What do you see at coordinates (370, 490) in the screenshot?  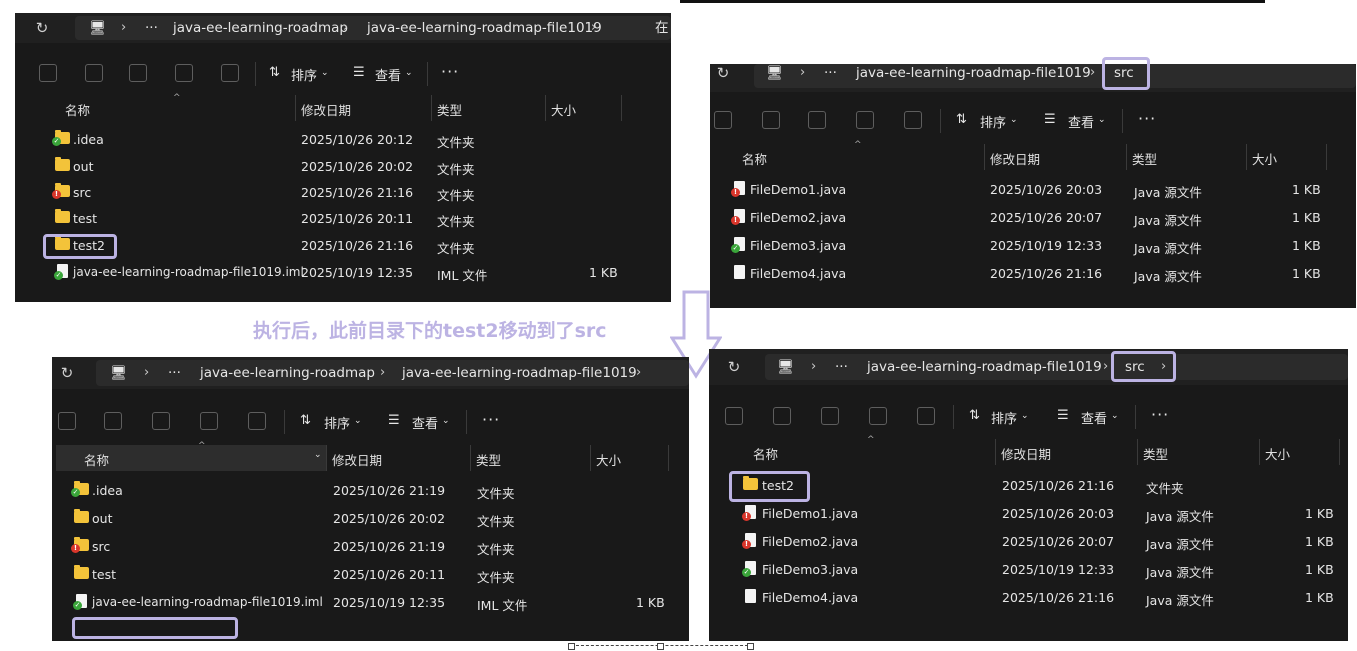 I see `list-item: .idea 2025/10/26 21:19 文件夹` at bounding box center [370, 490].